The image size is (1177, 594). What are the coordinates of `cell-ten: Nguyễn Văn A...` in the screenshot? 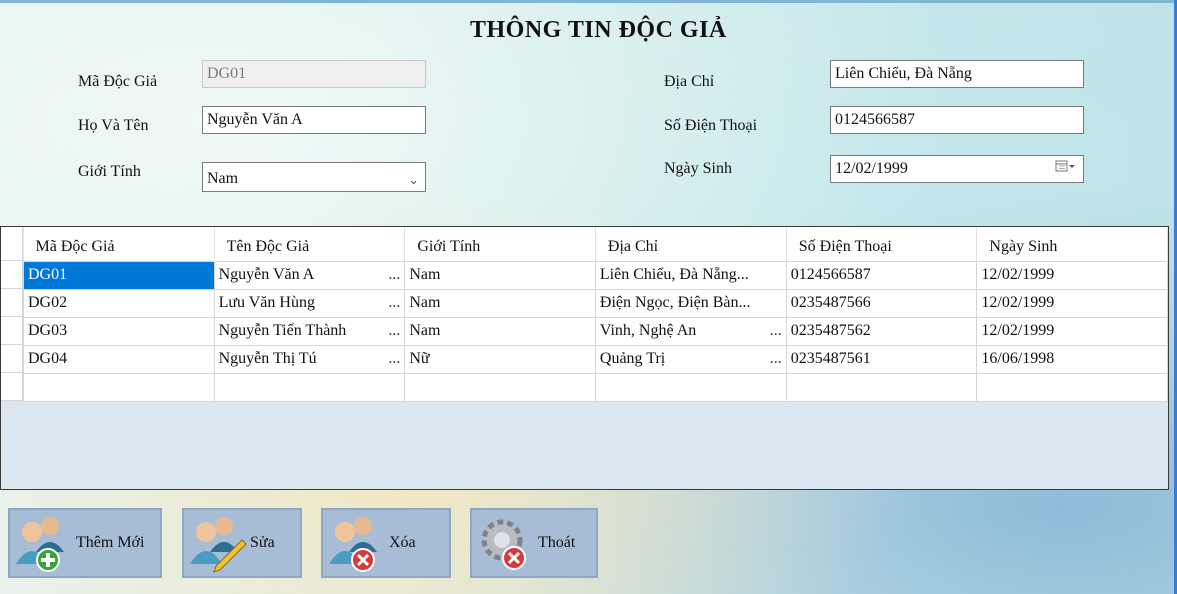 It's located at (309, 275).